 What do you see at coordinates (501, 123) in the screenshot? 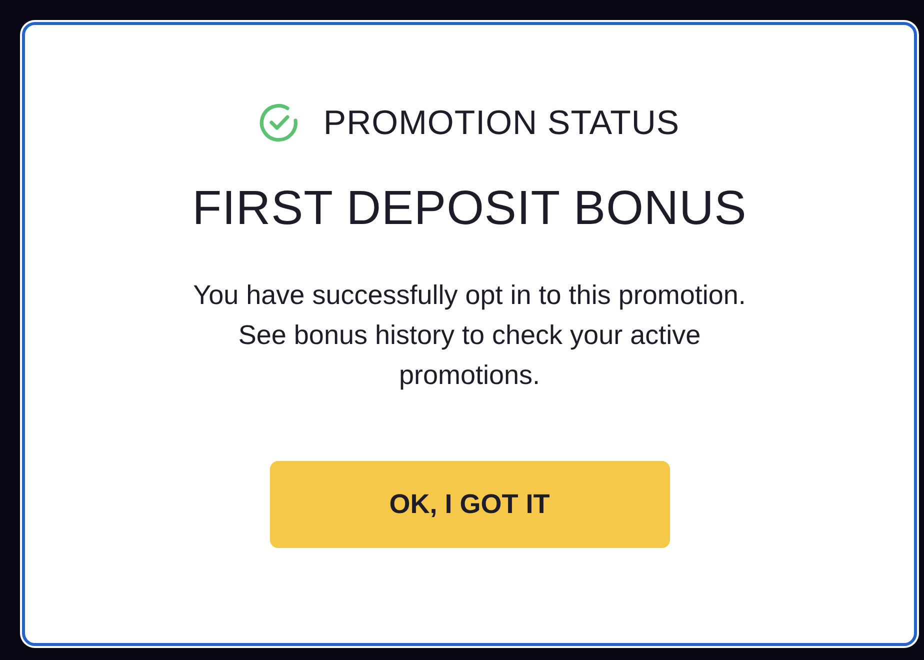
I see `status-label: PROMOTION STATUS` at bounding box center [501, 123].